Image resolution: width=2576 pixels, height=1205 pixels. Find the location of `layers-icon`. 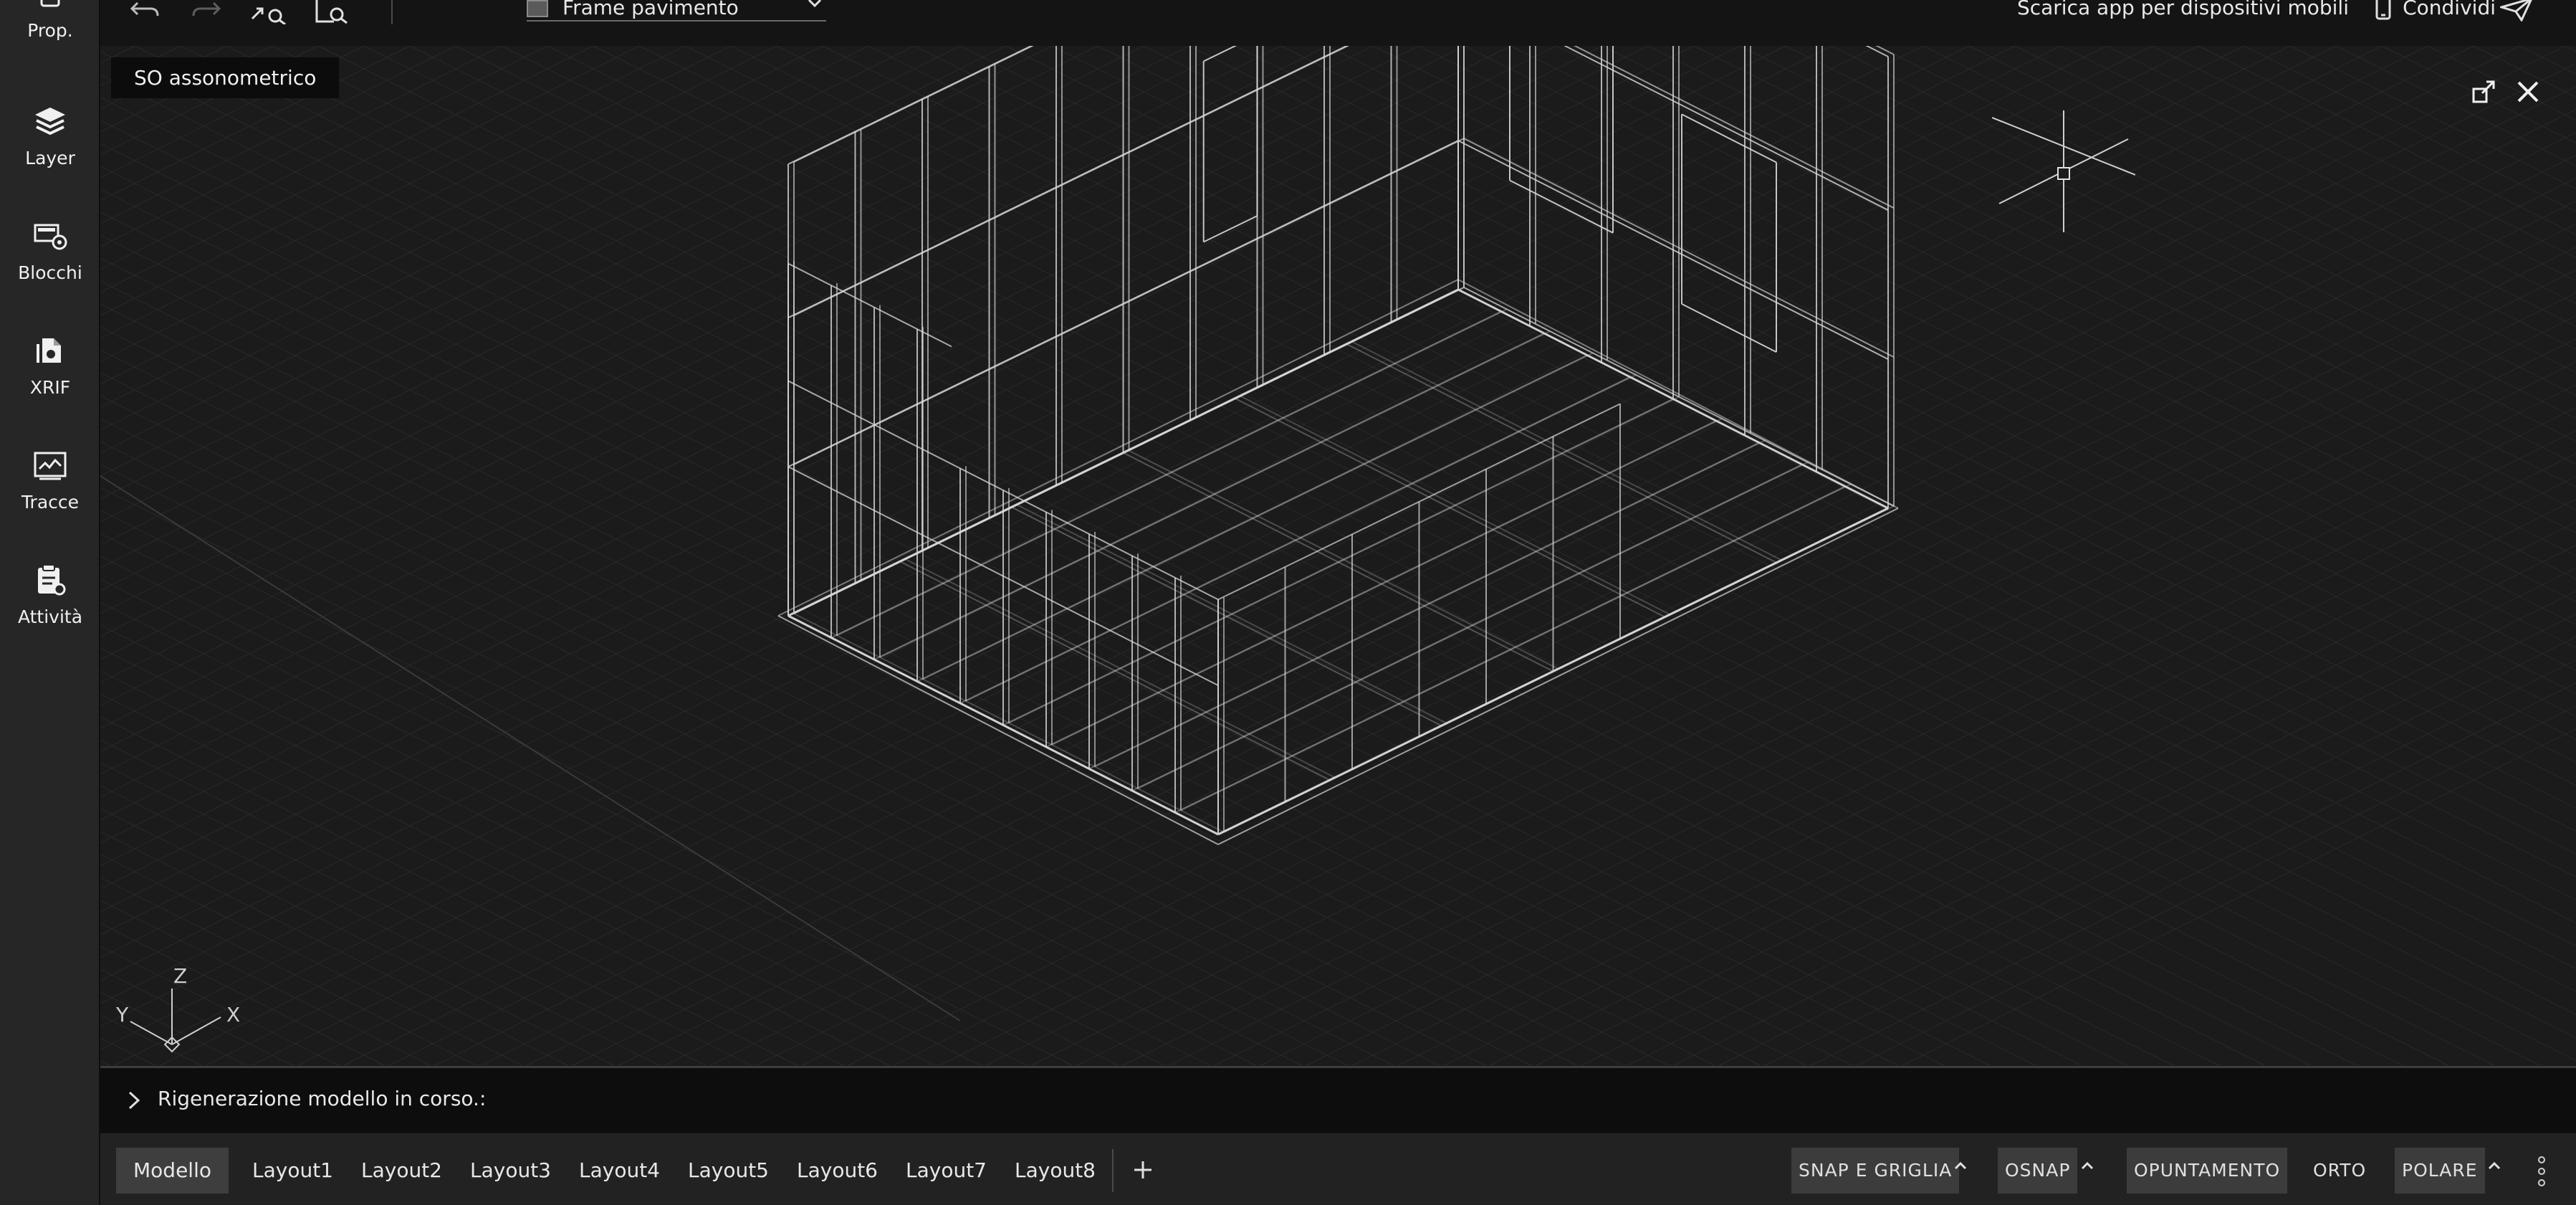

layers-icon is located at coordinates (50, 121).